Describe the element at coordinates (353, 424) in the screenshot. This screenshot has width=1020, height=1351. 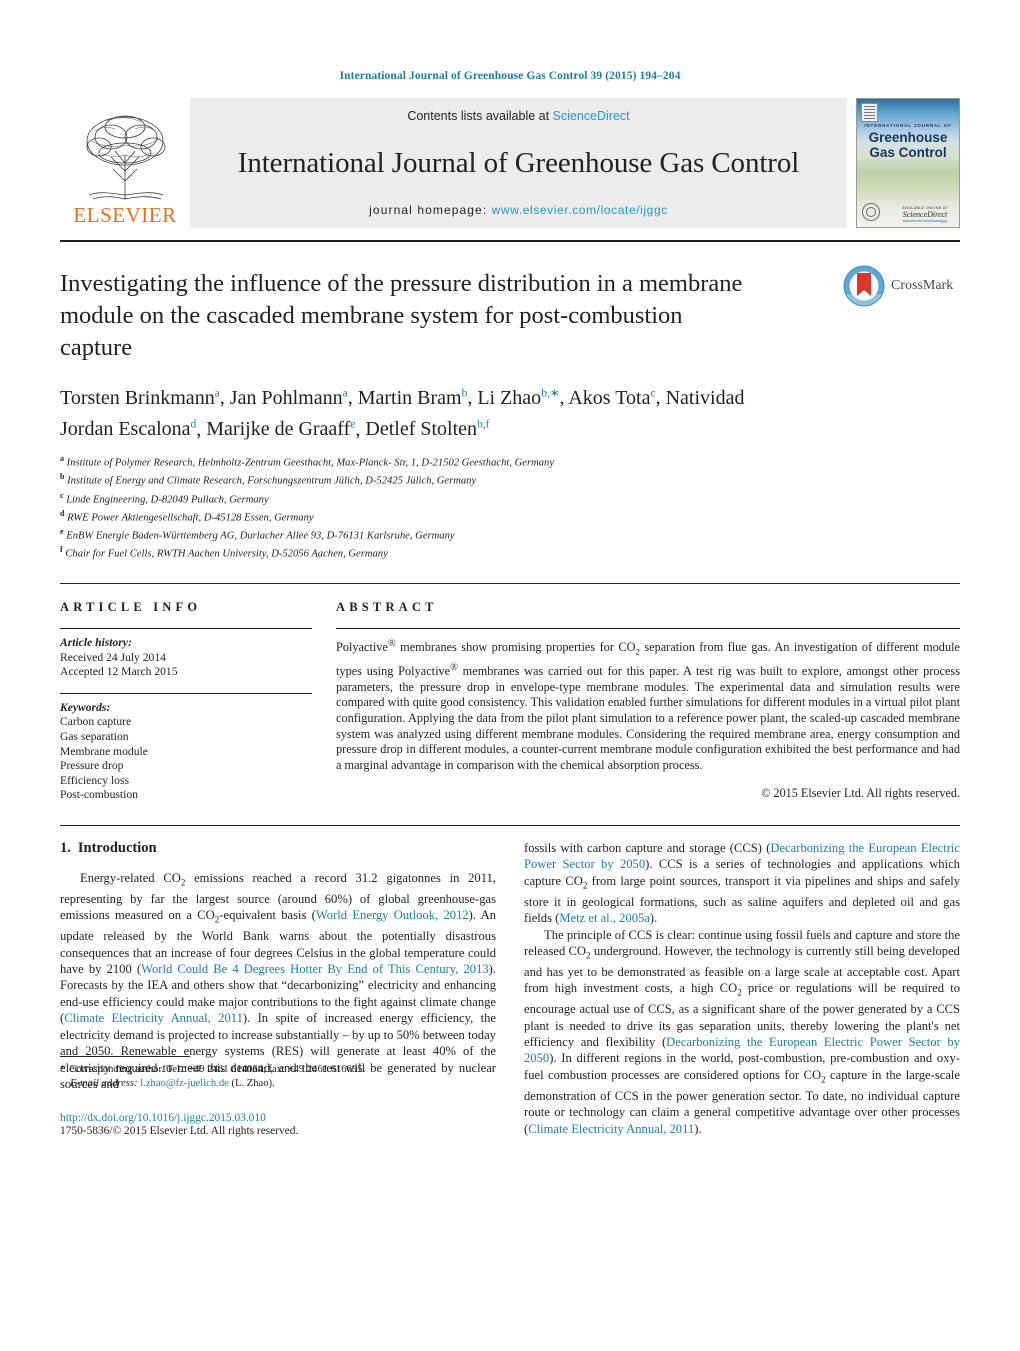
I see `author-affil-marker: e` at that location.